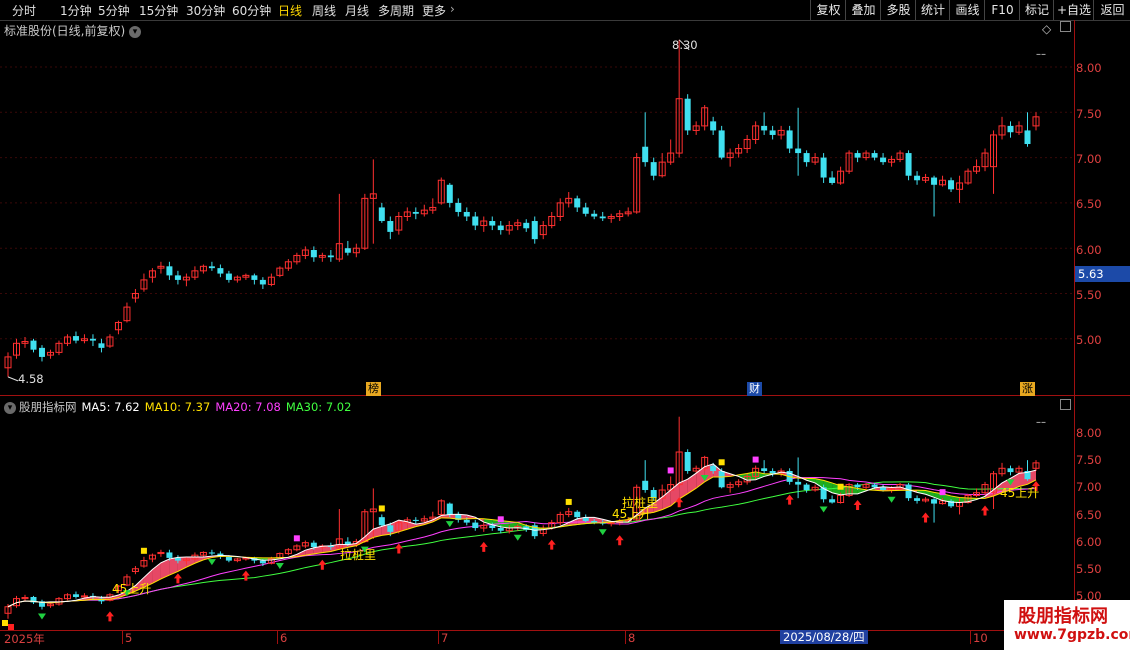 This screenshot has height=650, width=1130. Describe the element at coordinates (251, 10) in the screenshot. I see `tab-60min: 60分钟` at that location.